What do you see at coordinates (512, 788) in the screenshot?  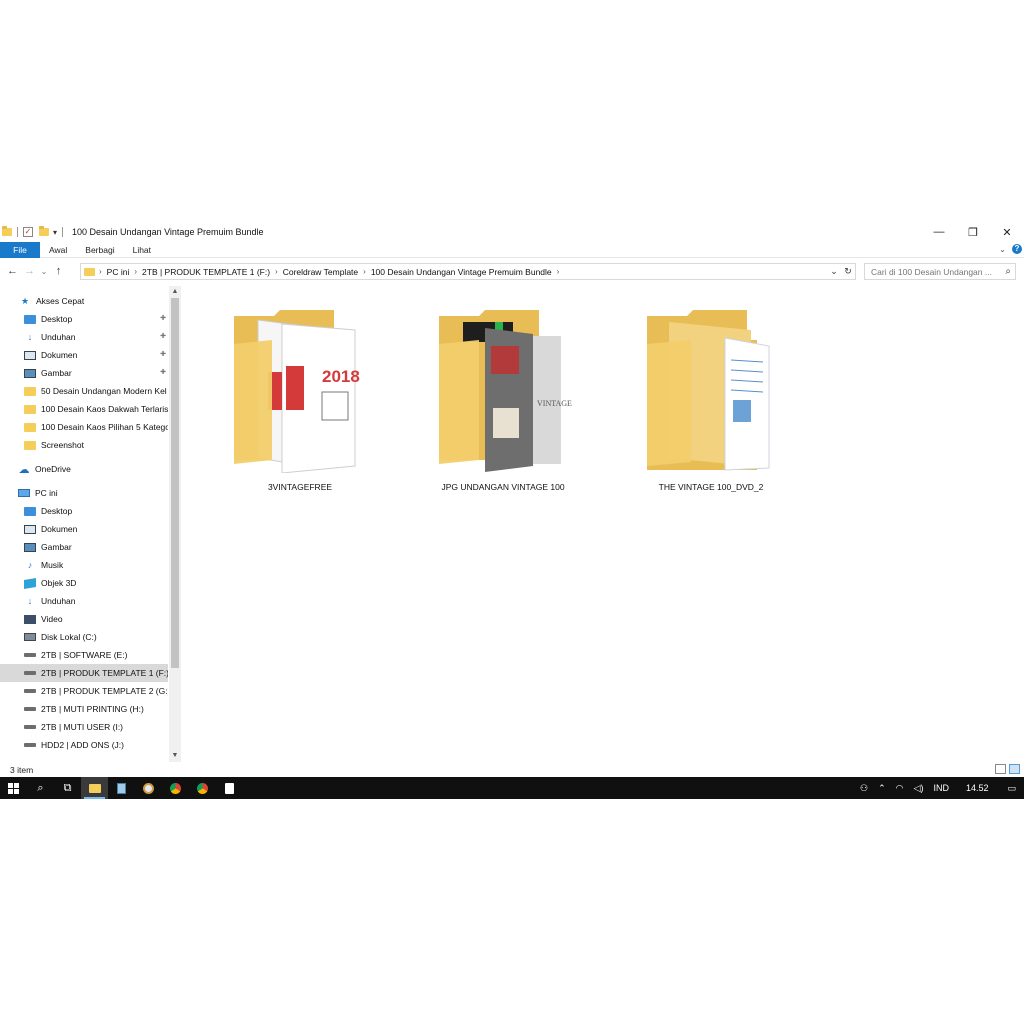 I see `taskbar: ⌕ ⧉ ⚇ ⌃ ◠ ◁) IND 14.52 ▭` at bounding box center [512, 788].